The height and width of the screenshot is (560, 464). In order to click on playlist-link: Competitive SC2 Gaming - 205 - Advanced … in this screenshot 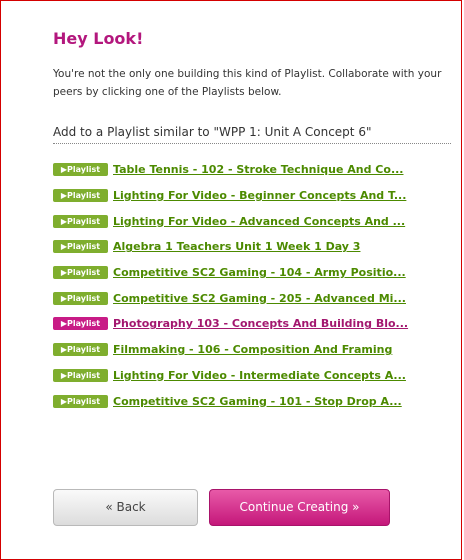, I will do `click(259, 298)`.